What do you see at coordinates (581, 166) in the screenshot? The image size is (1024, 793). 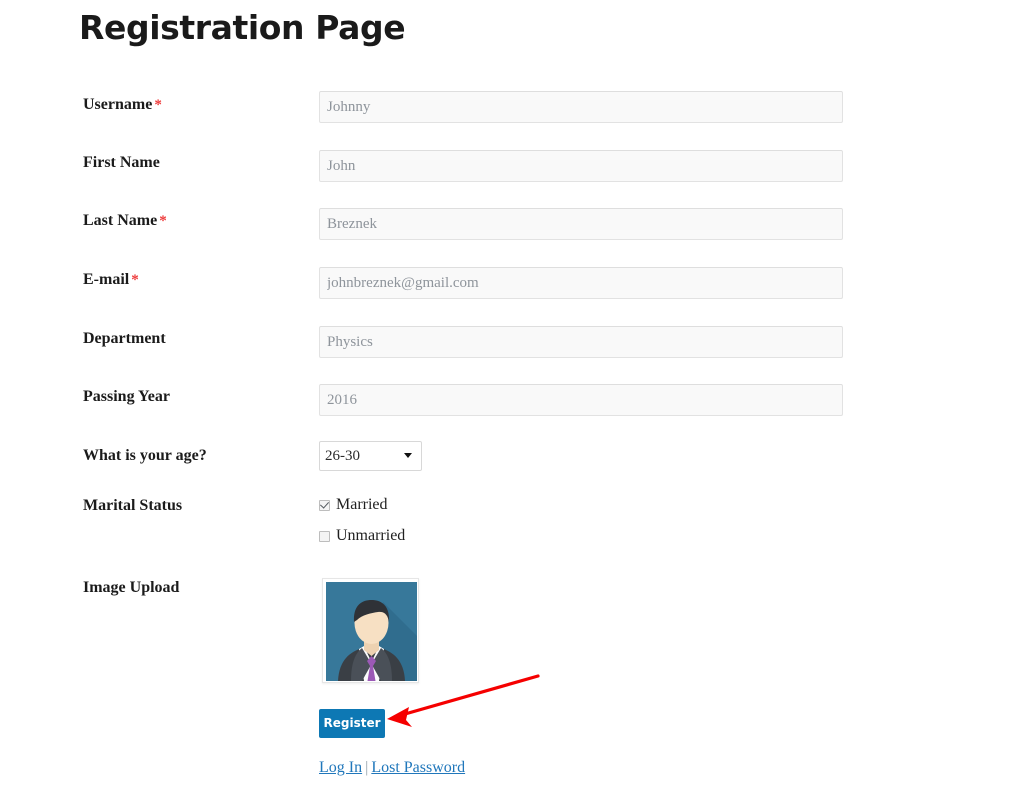 I see `first-name-input` at bounding box center [581, 166].